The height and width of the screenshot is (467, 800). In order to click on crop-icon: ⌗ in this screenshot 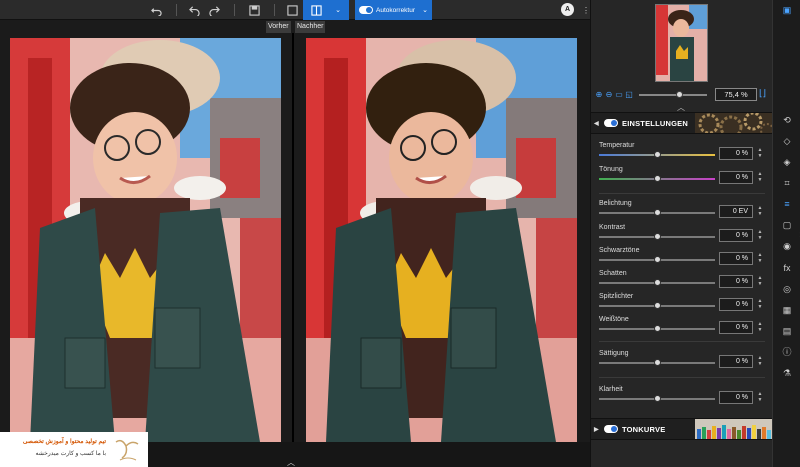, I will do `click(787, 183)`.